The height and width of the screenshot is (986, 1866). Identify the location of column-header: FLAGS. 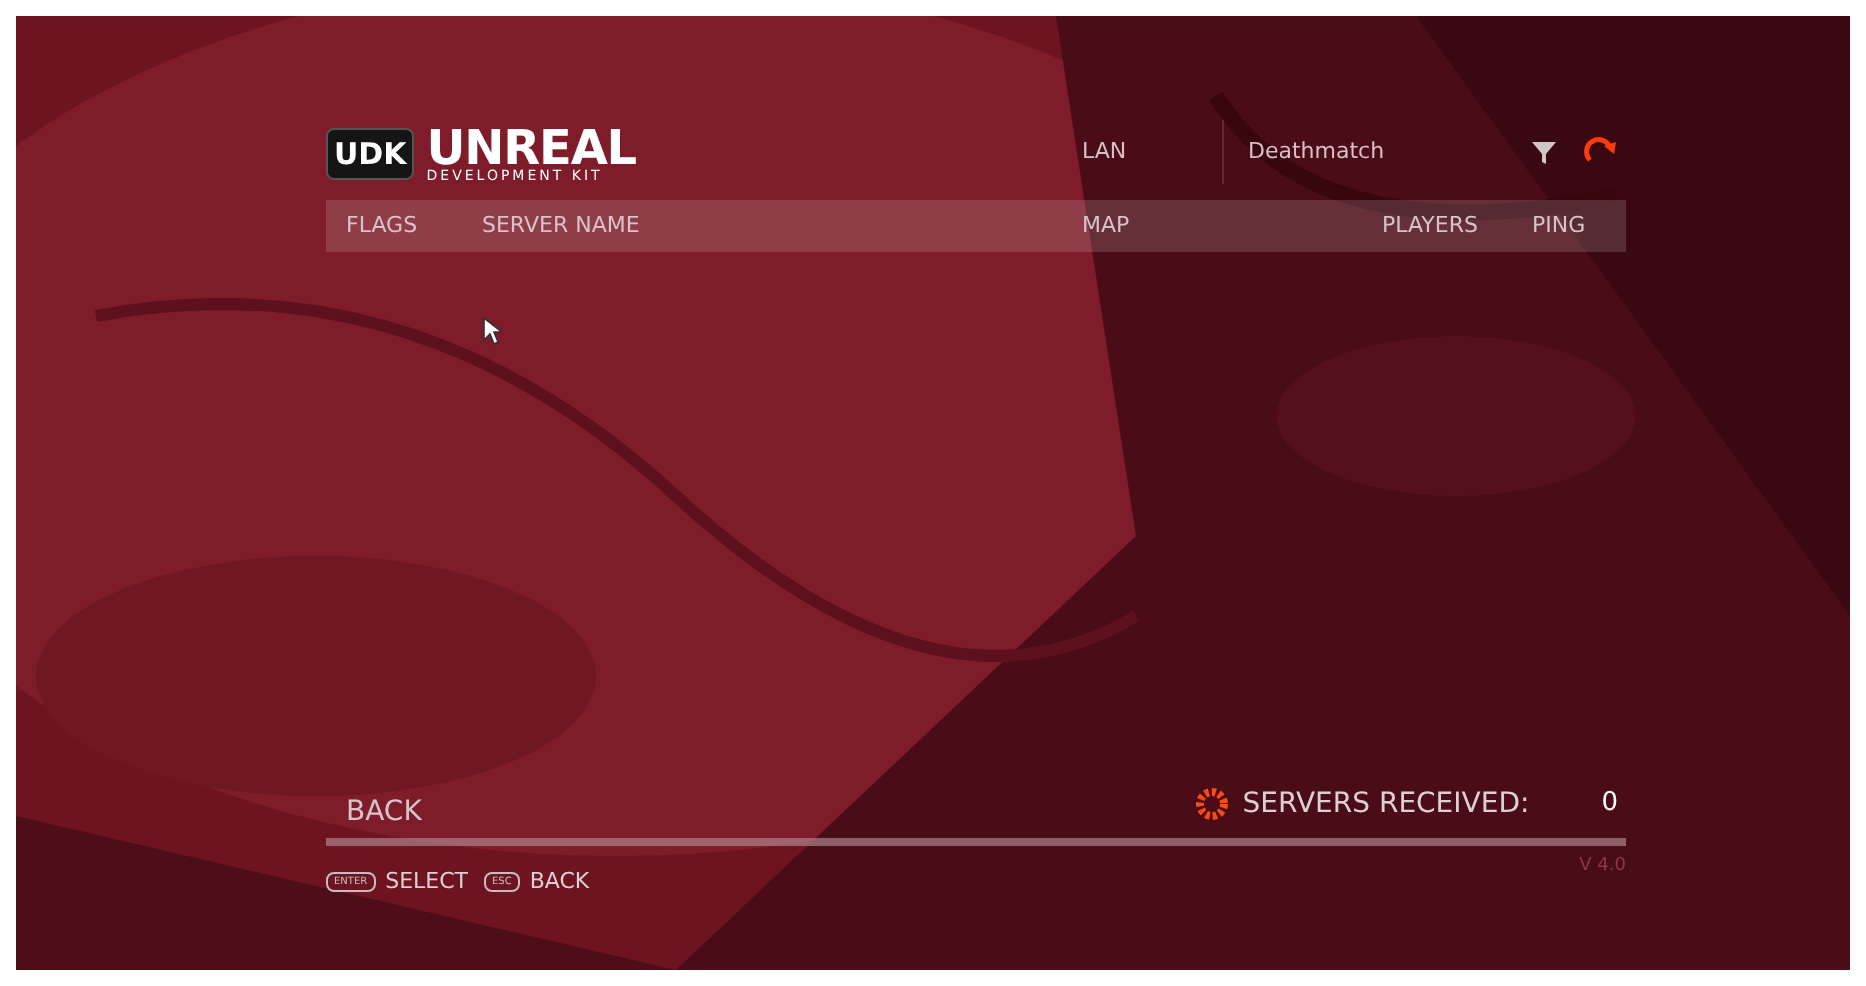
(414, 226).